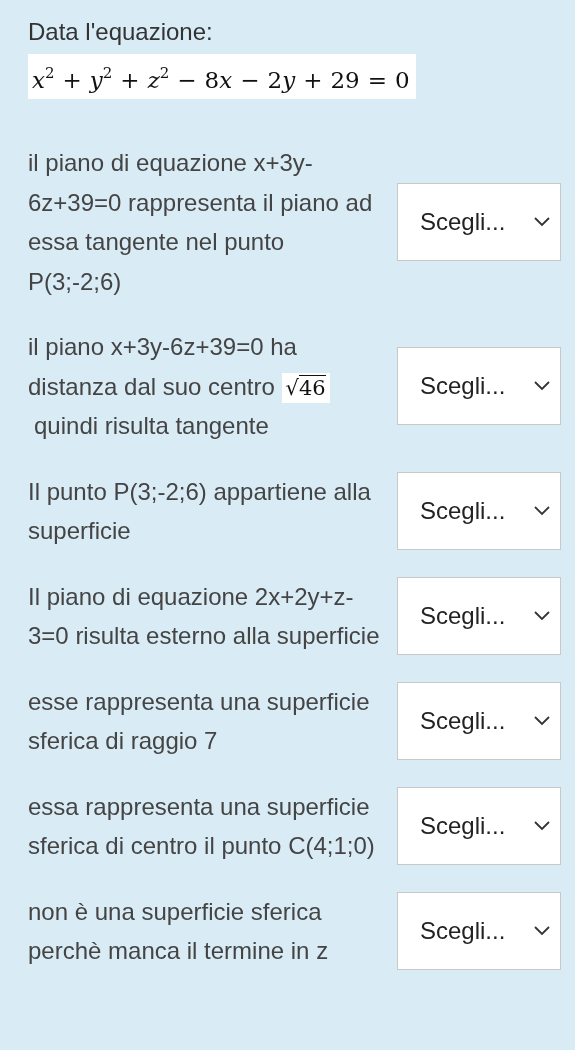  I want to click on statement-text: esse rappresenta una superficie sferica di raggio 7, so click(199, 721).